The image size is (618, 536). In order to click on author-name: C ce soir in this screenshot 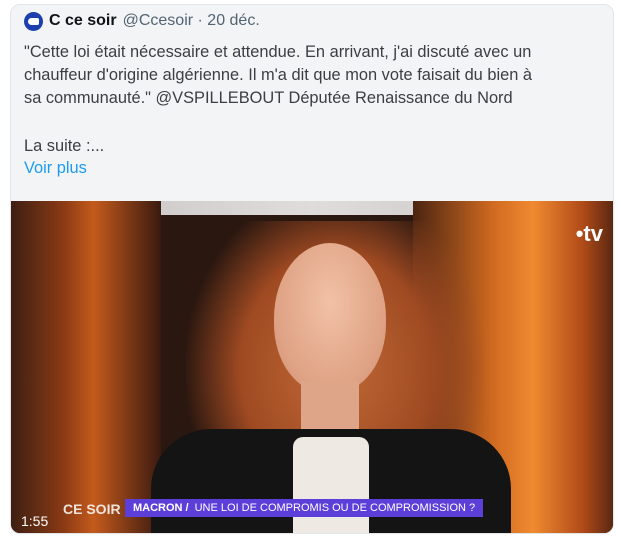, I will do `click(83, 21)`.